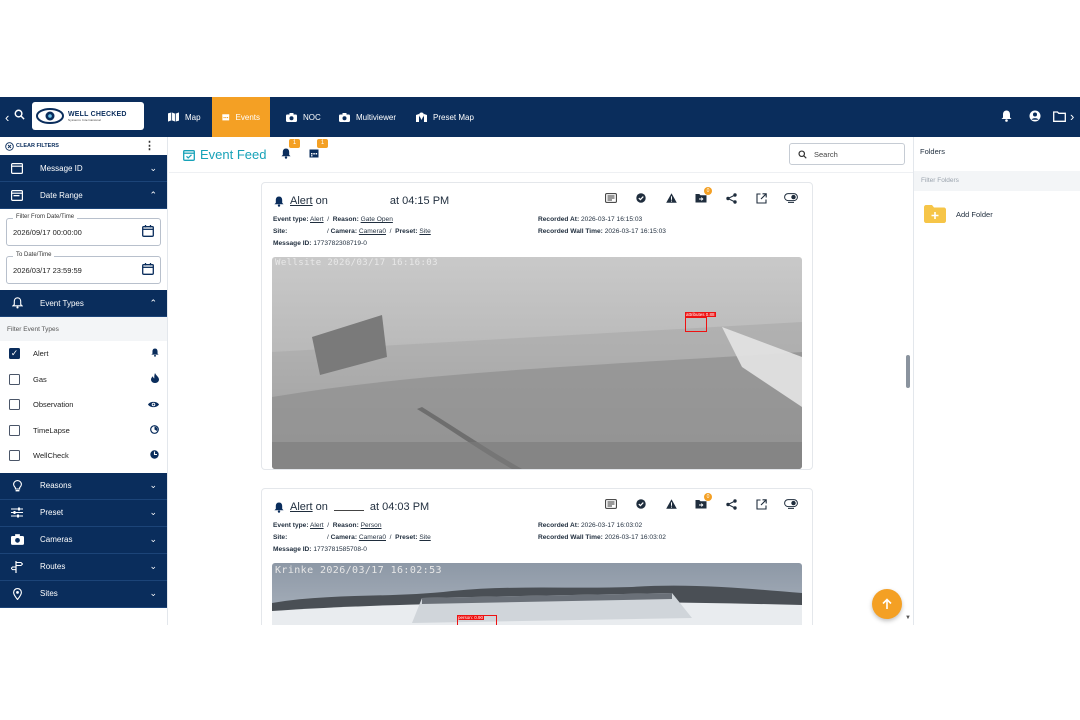  What do you see at coordinates (9, 146) in the screenshot?
I see `close-circle-icon` at bounding box center [9, 146].